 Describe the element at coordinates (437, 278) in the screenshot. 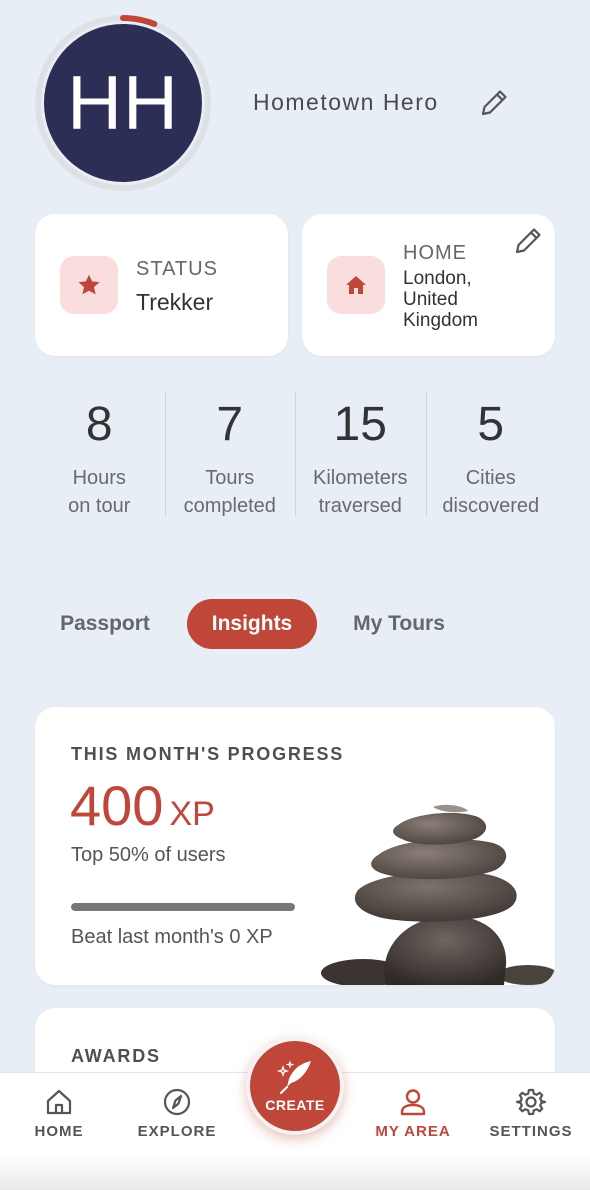

I see `home-value-line: London,` at that location.